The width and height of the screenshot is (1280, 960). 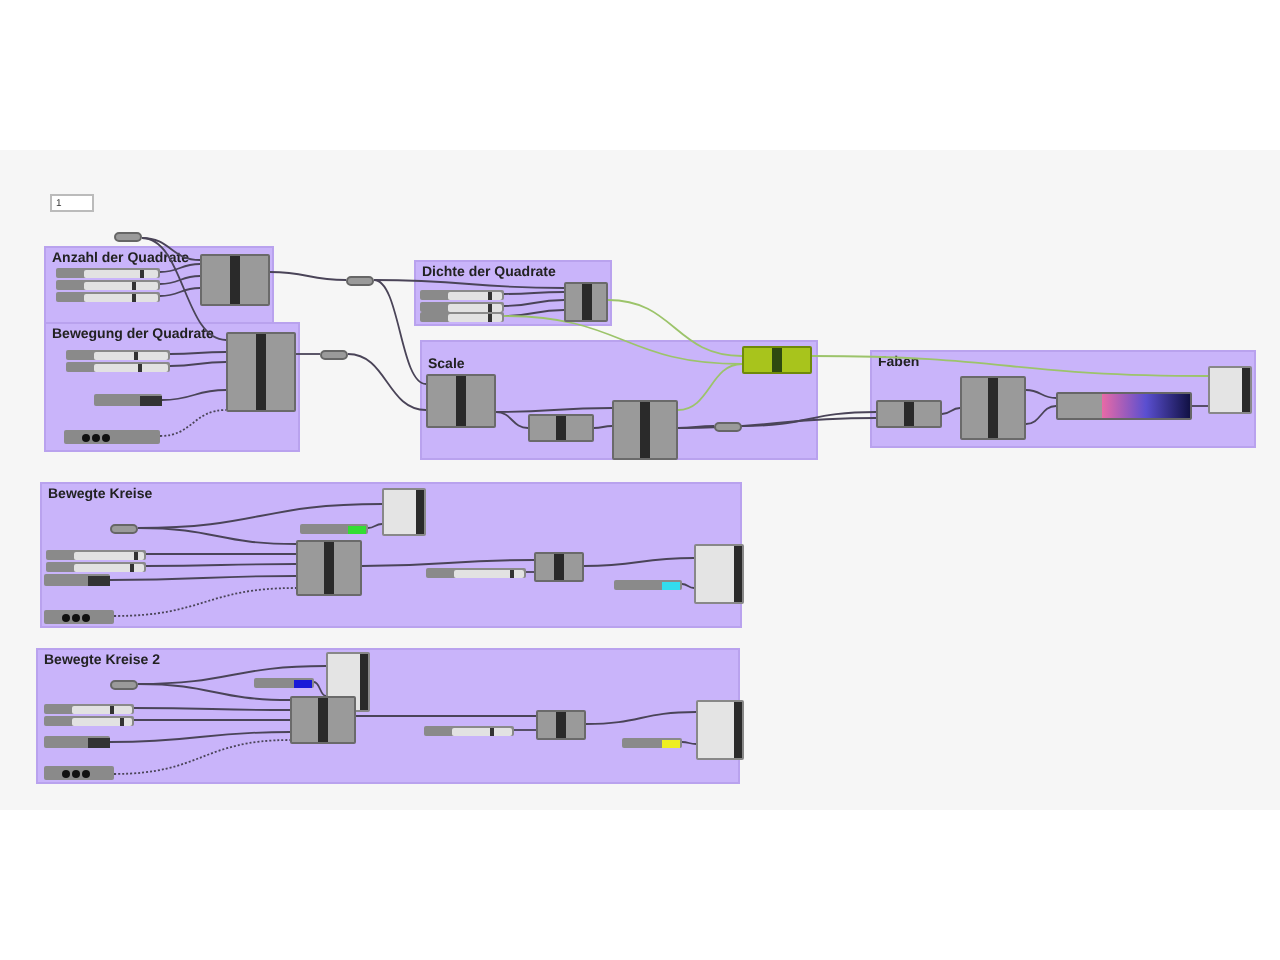 I want to click on gradient-bar, so click(x=1146, y=406).